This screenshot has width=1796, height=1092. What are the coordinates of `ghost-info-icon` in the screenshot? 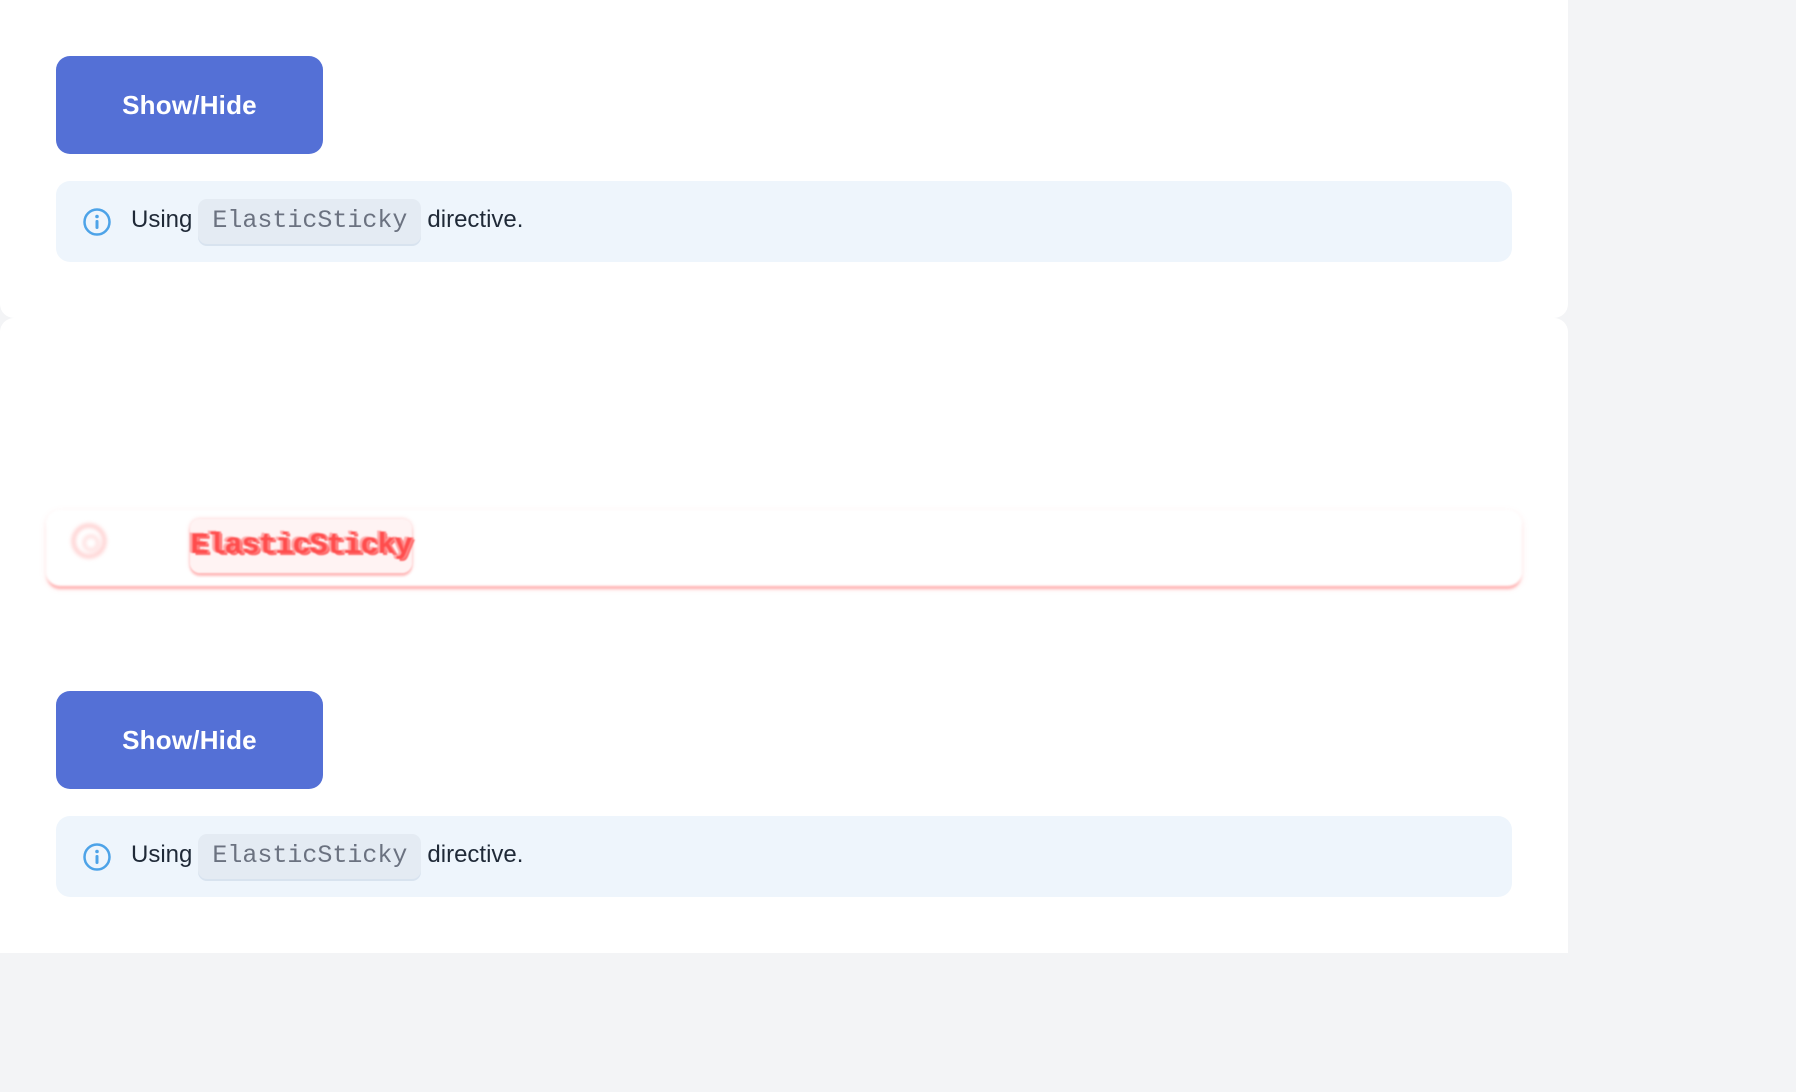 It's located at (89, 541).